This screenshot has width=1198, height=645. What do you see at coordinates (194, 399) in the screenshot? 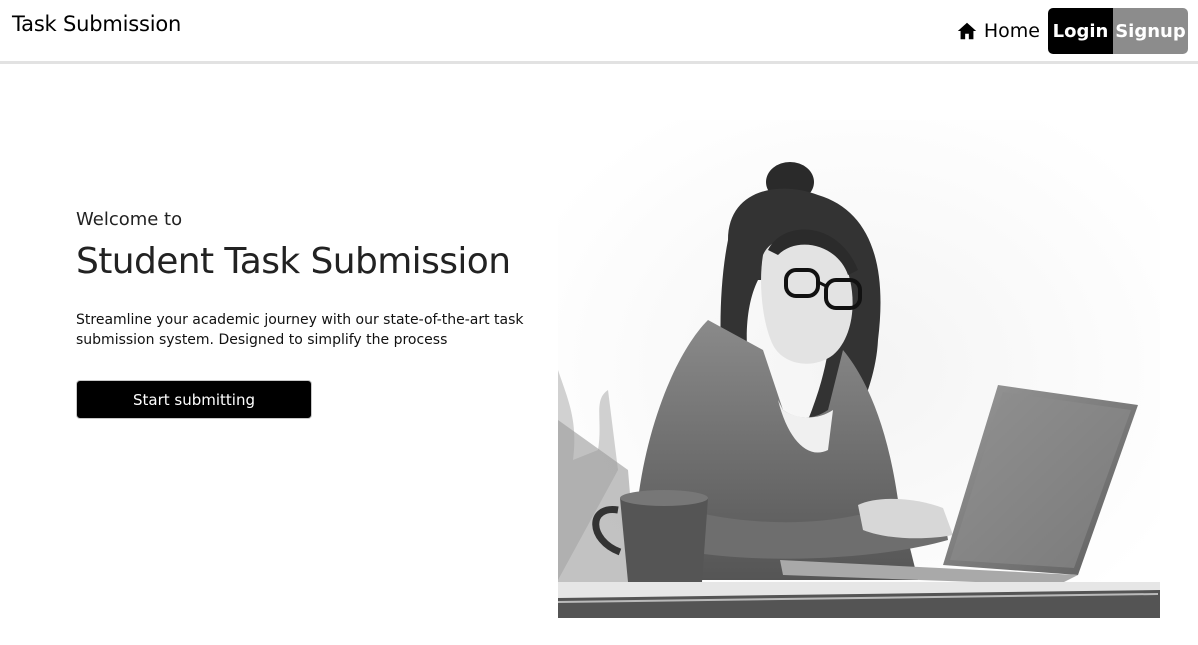
I see `start-submitting-button: Start submitting` at bounding box center [194, 399].